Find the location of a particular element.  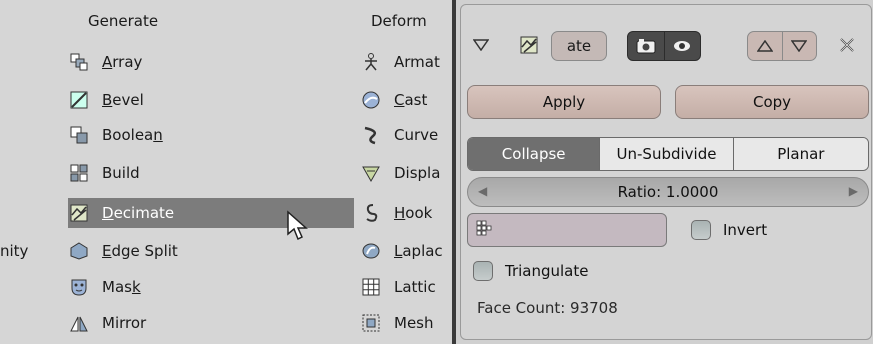

displace-icon is located at coordinates (371, 173).